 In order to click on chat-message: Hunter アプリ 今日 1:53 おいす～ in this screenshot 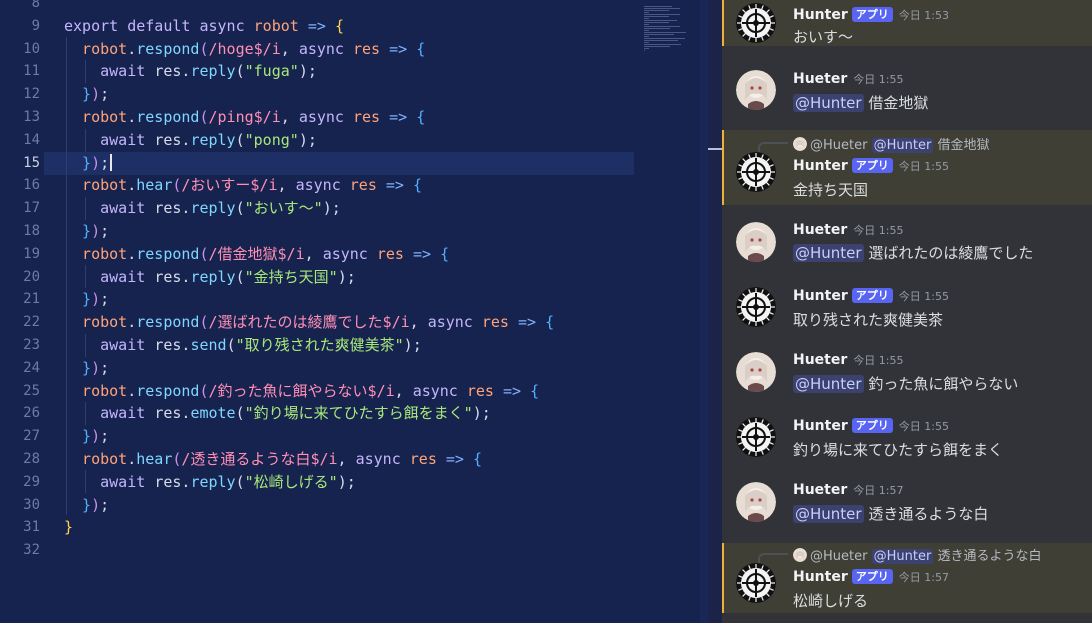, I will do `click(907, 23)`.